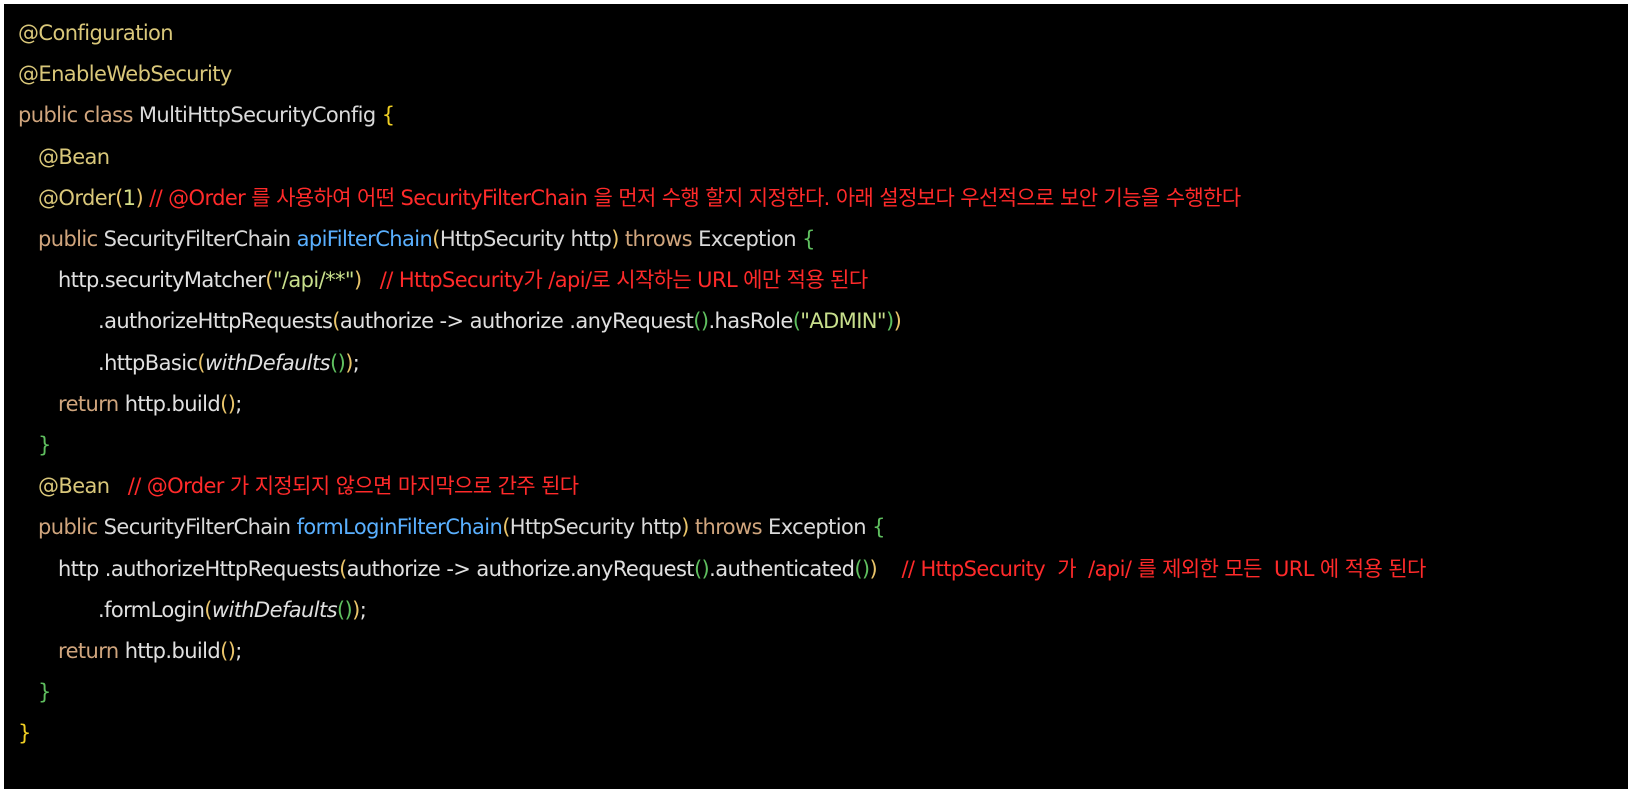 The height and width of the screenshot is (793, 1632). I want to click on code-token: apiFilterChain, so click(364, 239).